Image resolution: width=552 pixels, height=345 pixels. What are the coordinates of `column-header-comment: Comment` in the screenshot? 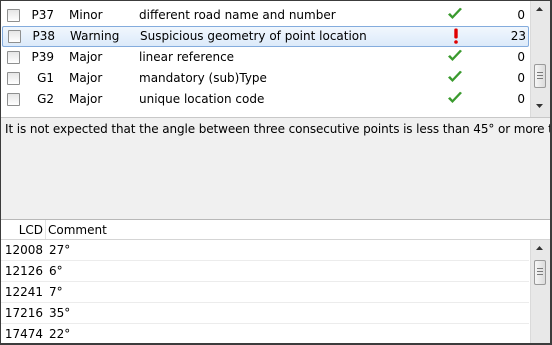 It's located at (77, 230).